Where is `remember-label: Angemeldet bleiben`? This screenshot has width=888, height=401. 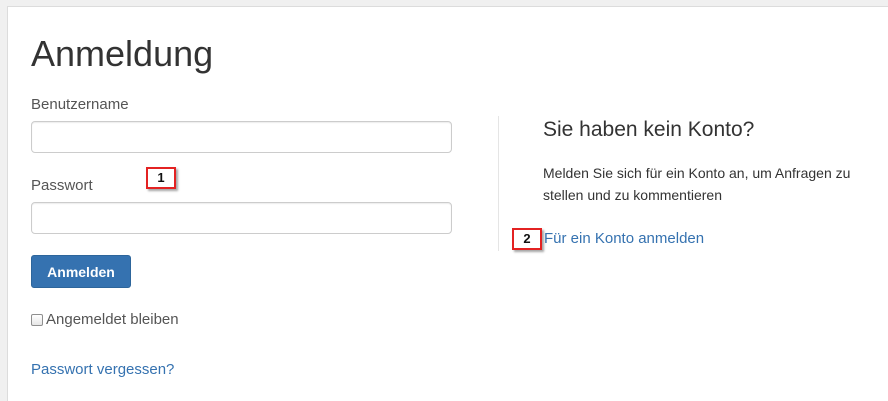 remember-label: Angemeldet bleiben is located at coordinates (112, 319).